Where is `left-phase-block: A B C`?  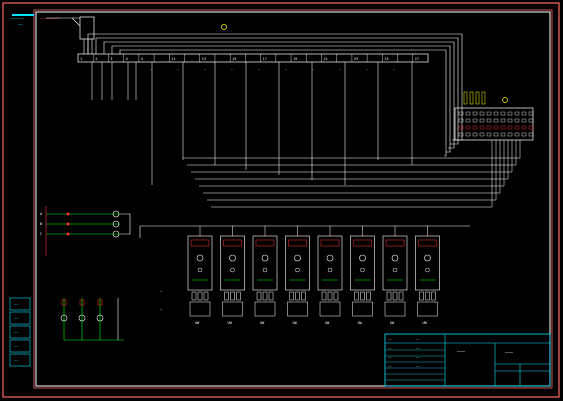 left-phase-block: A B C is located at coordinates (85, 231).